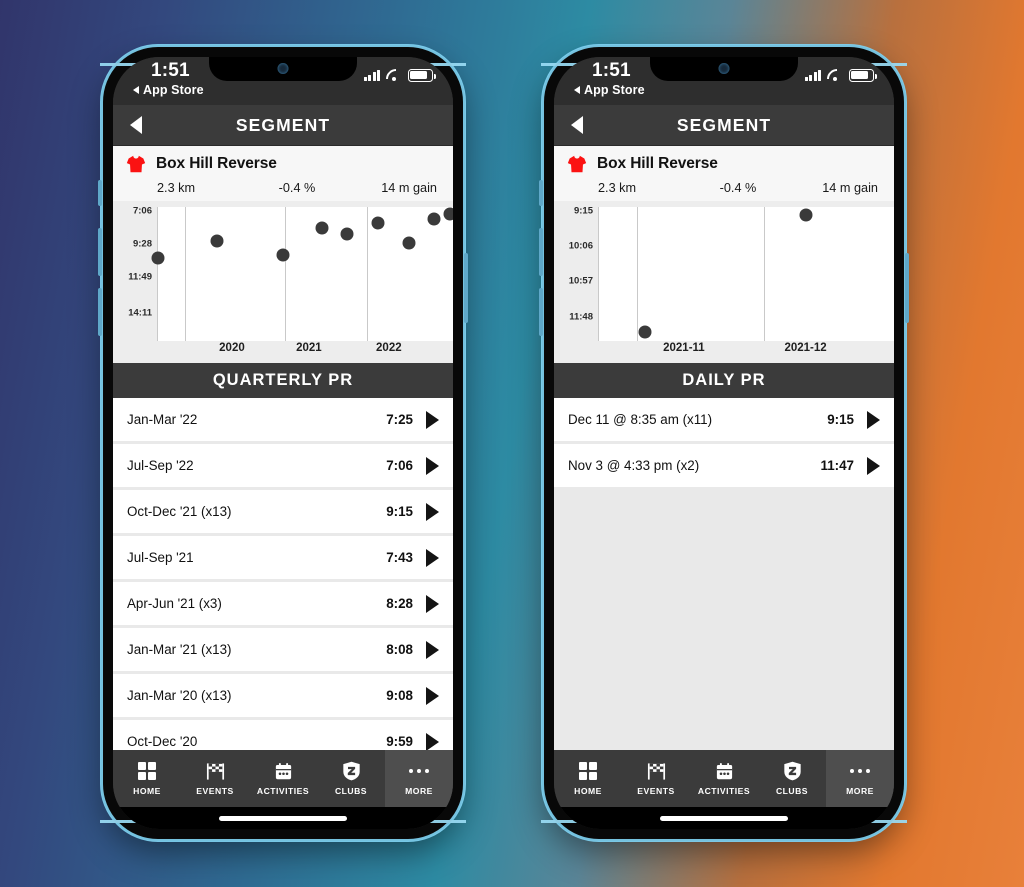 This screenshot has width=1024, height=887. What do you see at coordinates (399, 557) in the screenshot?
I see `pr-row-time: 7:43` at bounding box center [399, 557].